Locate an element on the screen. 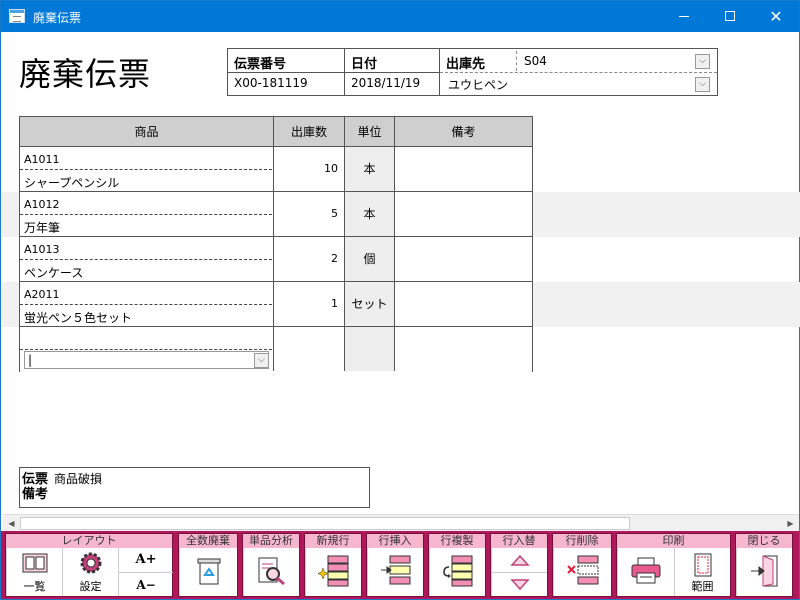  destination-name-dropdown: ⌵ is located at coordinates (702, 84).